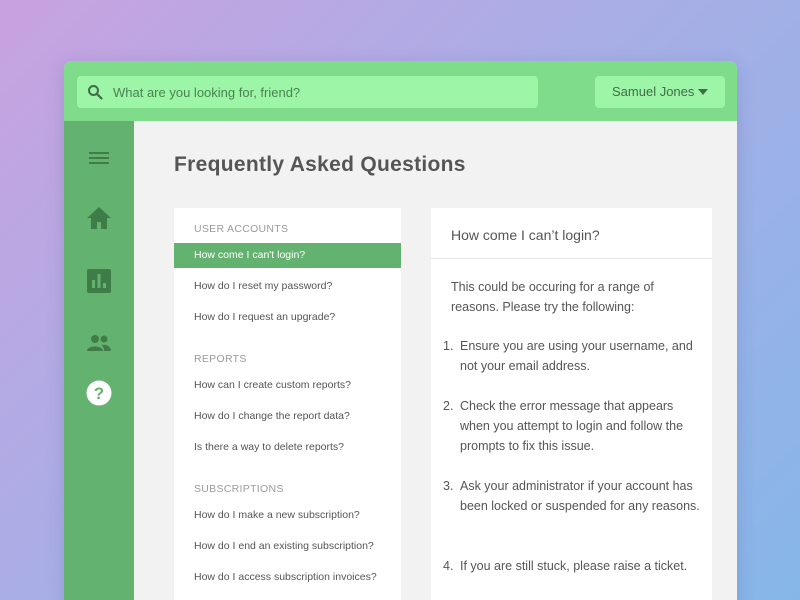 The height and width of the screenshot is (600, 800). What do you see at coordinates (99, 158) in the screenshot?
I see `menu-icon` at bounding box center [99, 158].